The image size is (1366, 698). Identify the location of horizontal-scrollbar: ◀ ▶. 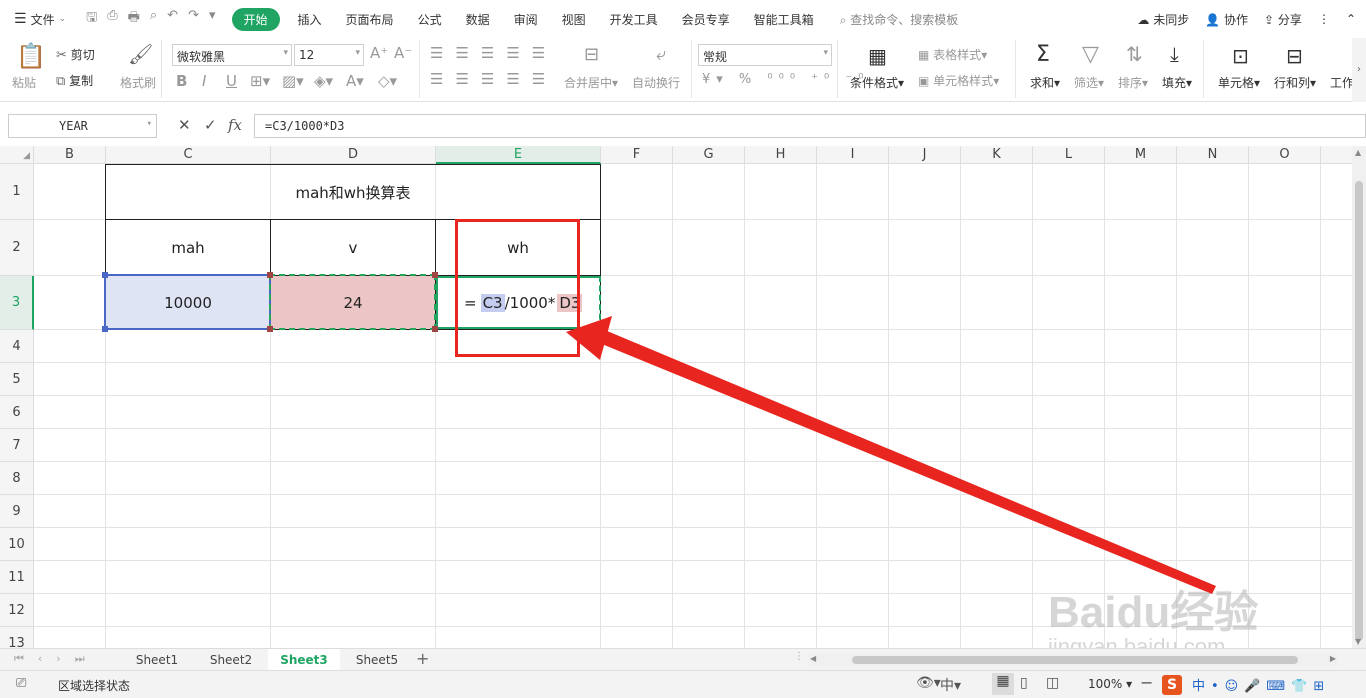
(1073, 660).